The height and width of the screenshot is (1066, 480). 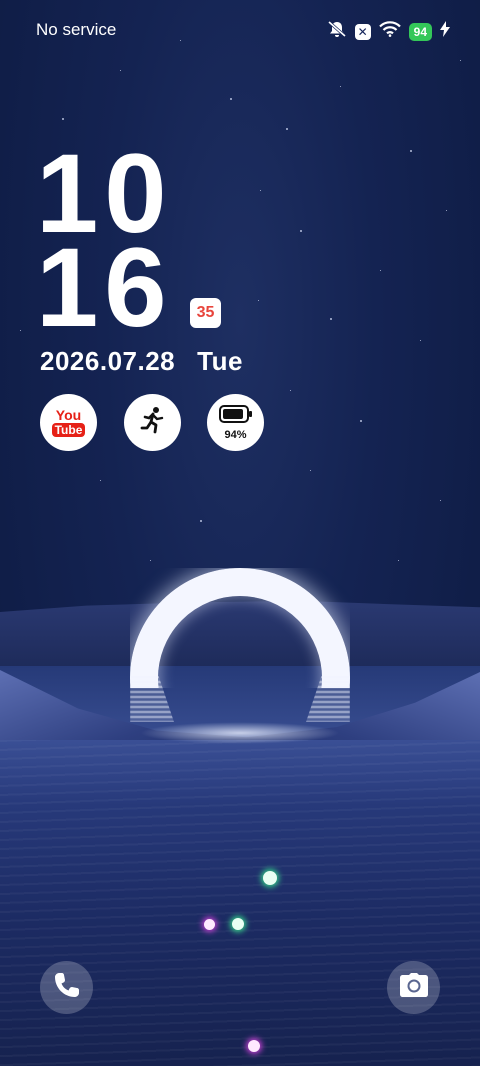 I want to click on status-bar: No service ✕ 94, so click(x=240, y=30).